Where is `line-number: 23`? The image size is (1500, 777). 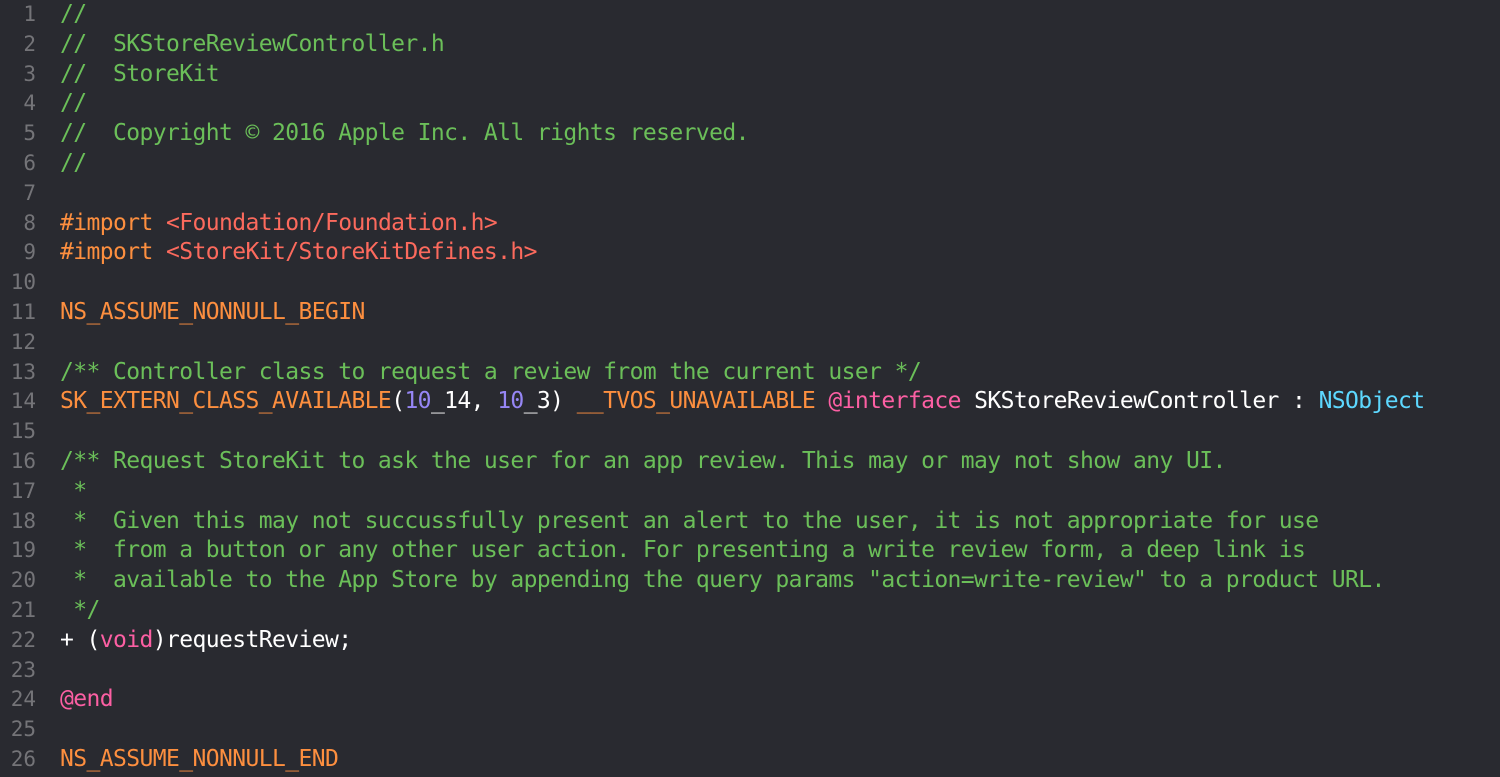
line-number: 23 is located at coordinates (23, 669).